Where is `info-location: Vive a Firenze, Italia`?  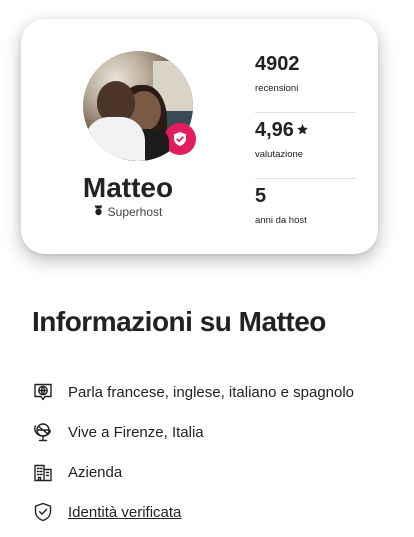
info-location: Vive a Firenze, Italia is located at coordinates (217, 432).